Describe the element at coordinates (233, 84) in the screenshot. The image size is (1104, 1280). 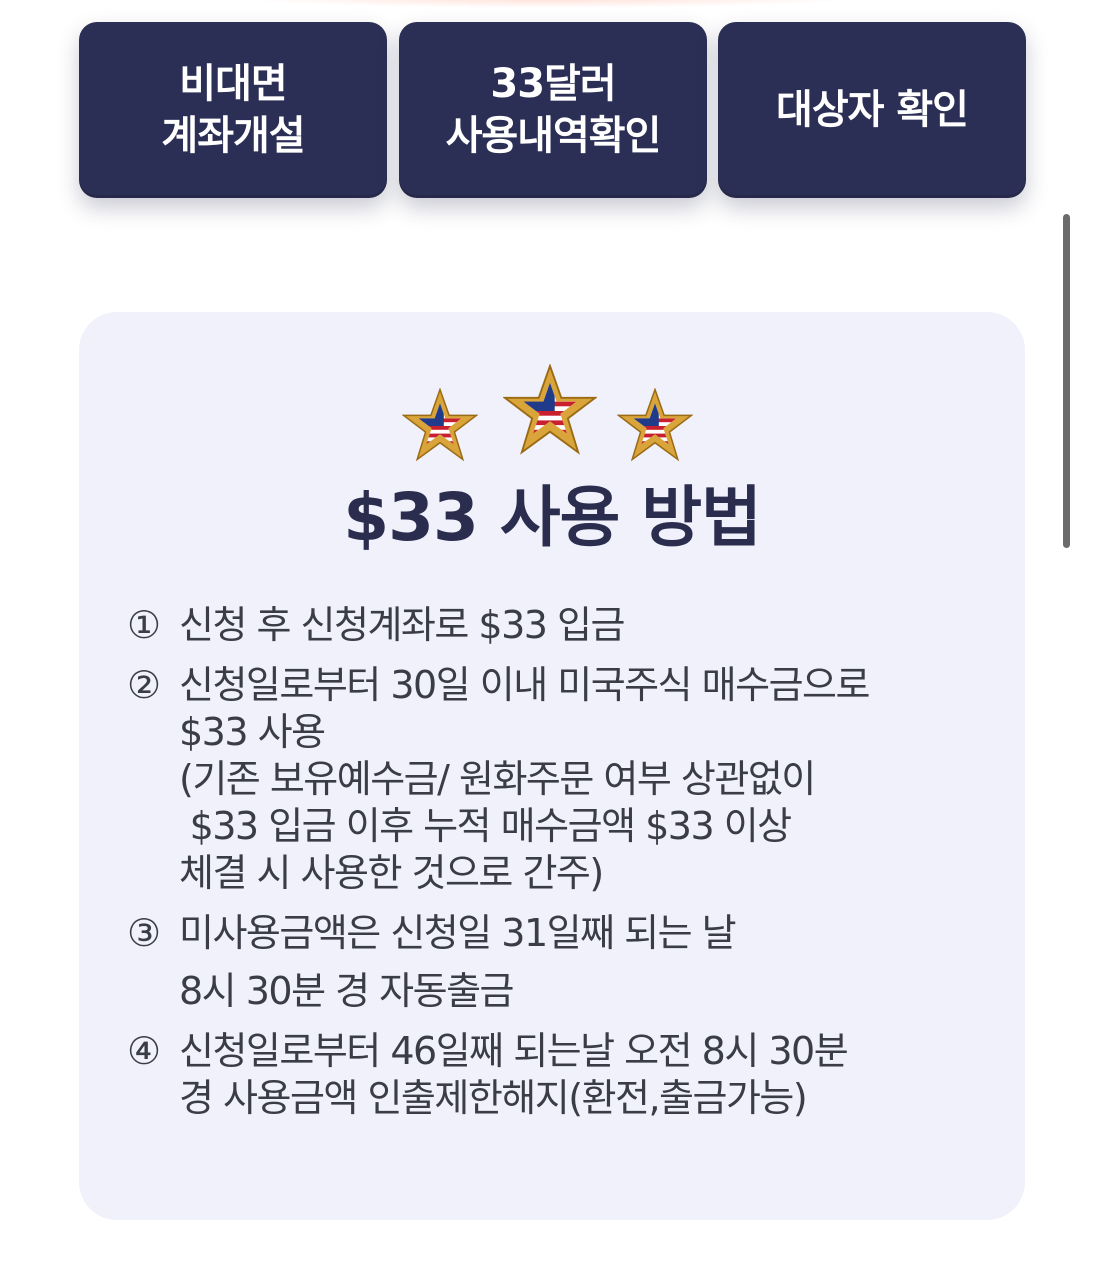
I see `open-account-button-line1: 비대면` at that location.